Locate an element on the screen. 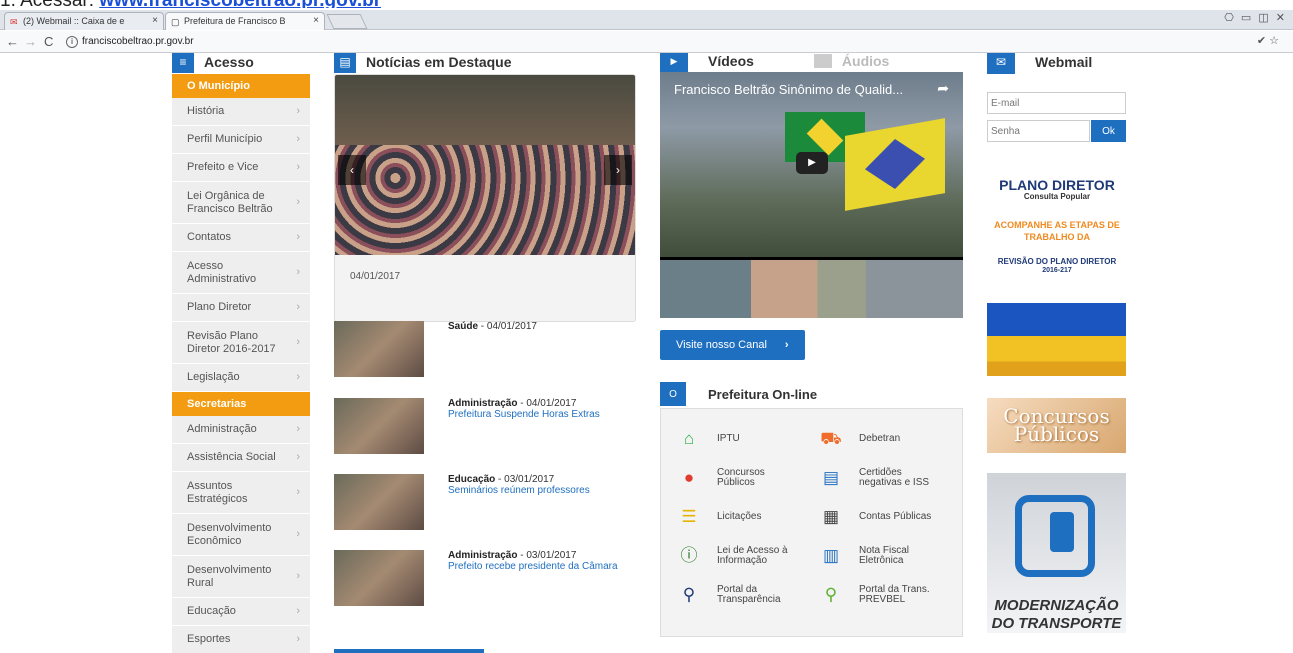 Image resolution: width=1293 pixels, height=653 pixels. password-field is located at coordinates (1038, 131).